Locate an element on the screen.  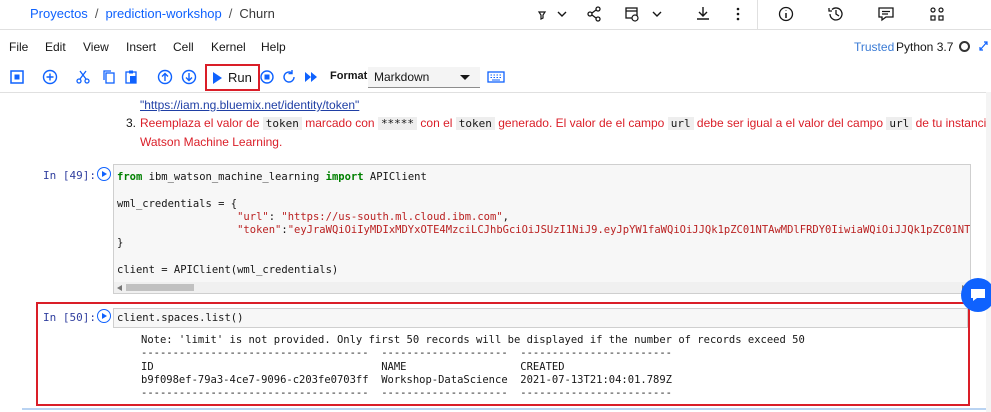
menu-view: View is located at coordinates (96, 47).